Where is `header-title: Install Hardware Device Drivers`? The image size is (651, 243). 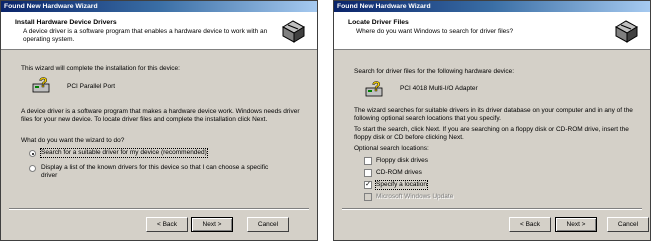 header-title: Install Hardware Device Drivers is located at coordinates (66, 22).